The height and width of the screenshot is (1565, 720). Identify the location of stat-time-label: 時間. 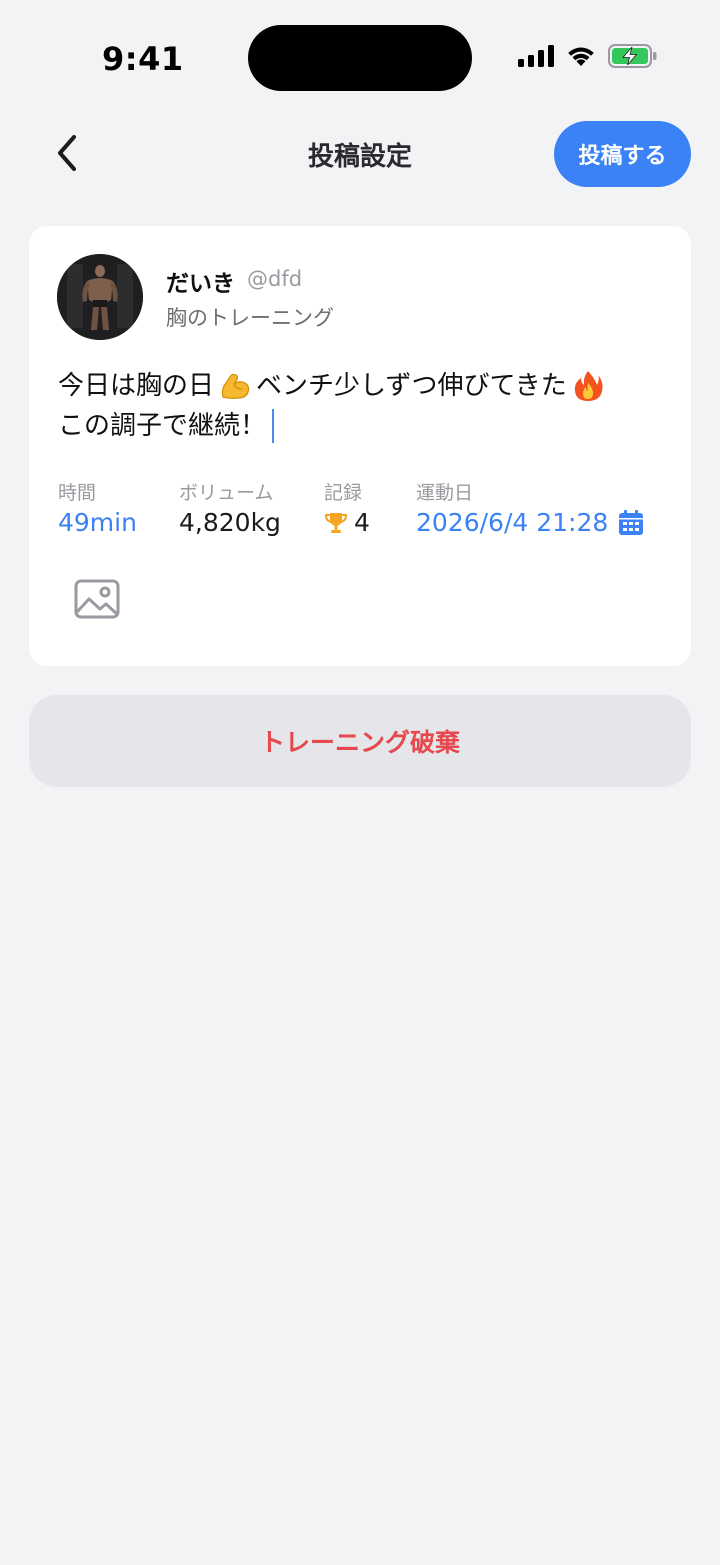
(77, 493).